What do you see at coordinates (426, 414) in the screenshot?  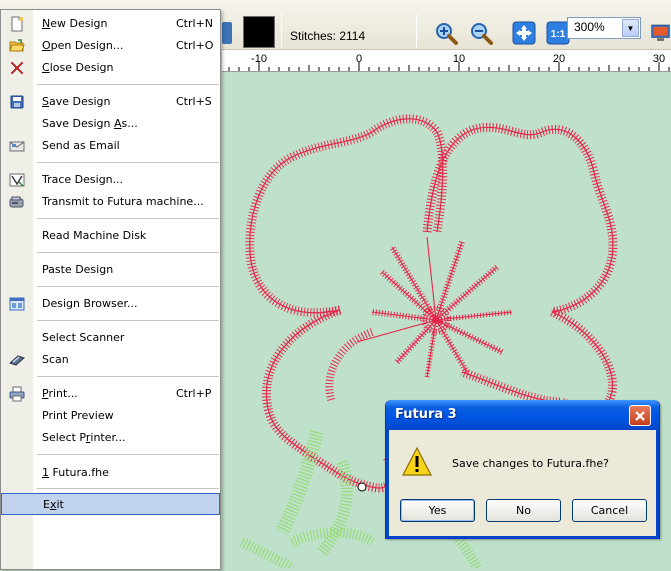 I see `dialog-title: Futura 3` at bounding box center [426, 414].